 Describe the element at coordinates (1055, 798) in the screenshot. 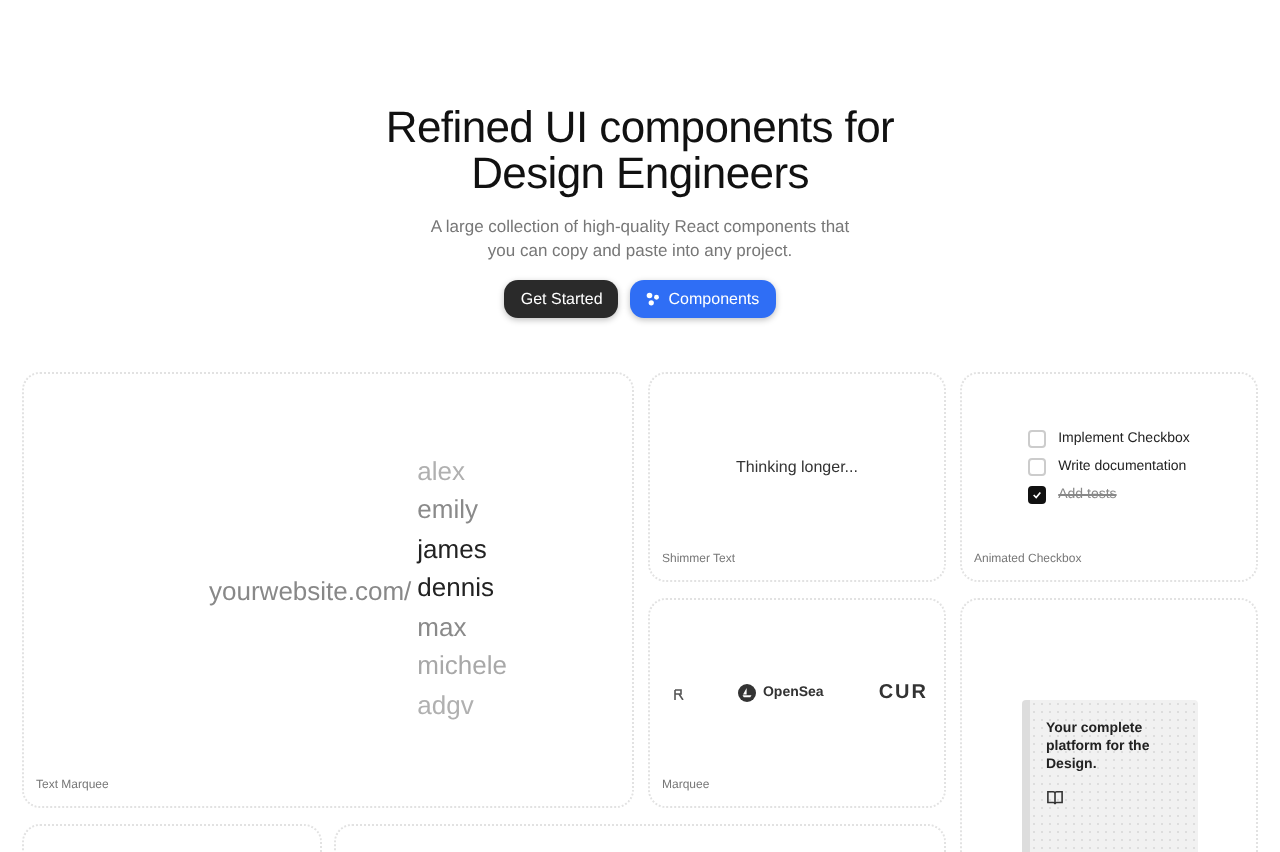

I see `book-icon` at that location.